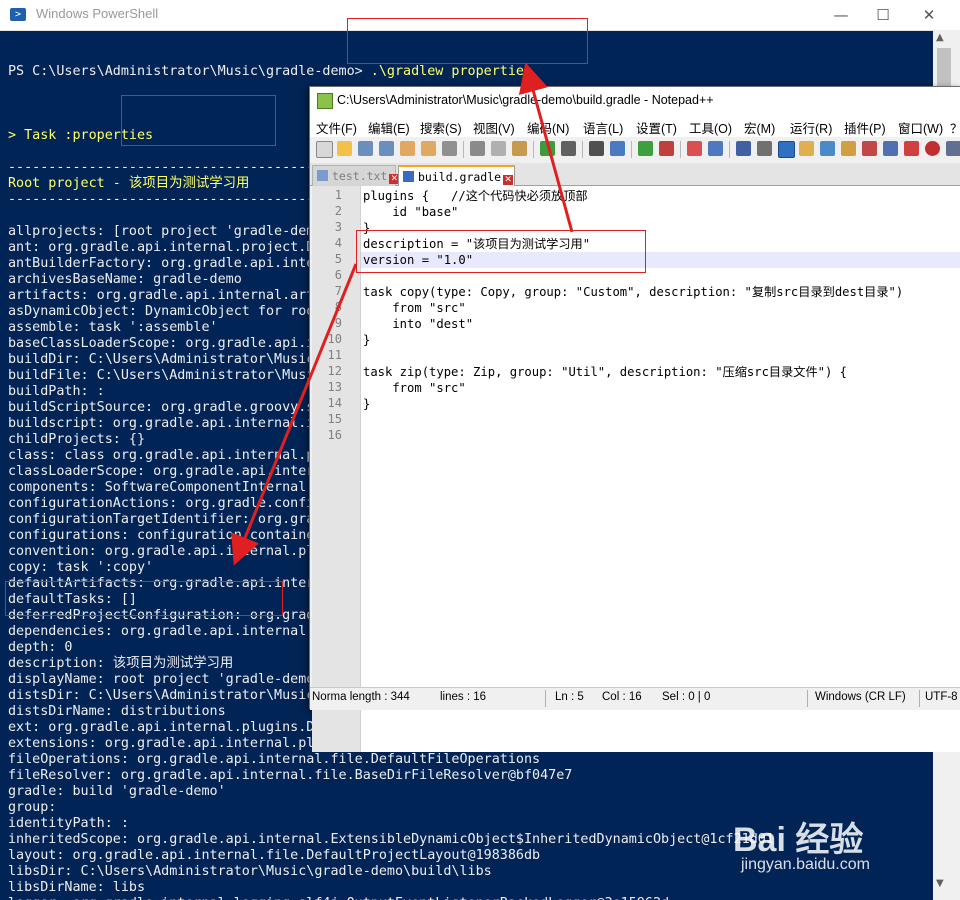 The height and width of the screenshot is (900, 960). What do you see at coordinates (635, 175) in the screenshot?
I see `npp-tab-bar: test.txt ✕ build.gradle ✕` at bounding box center [635, 175].